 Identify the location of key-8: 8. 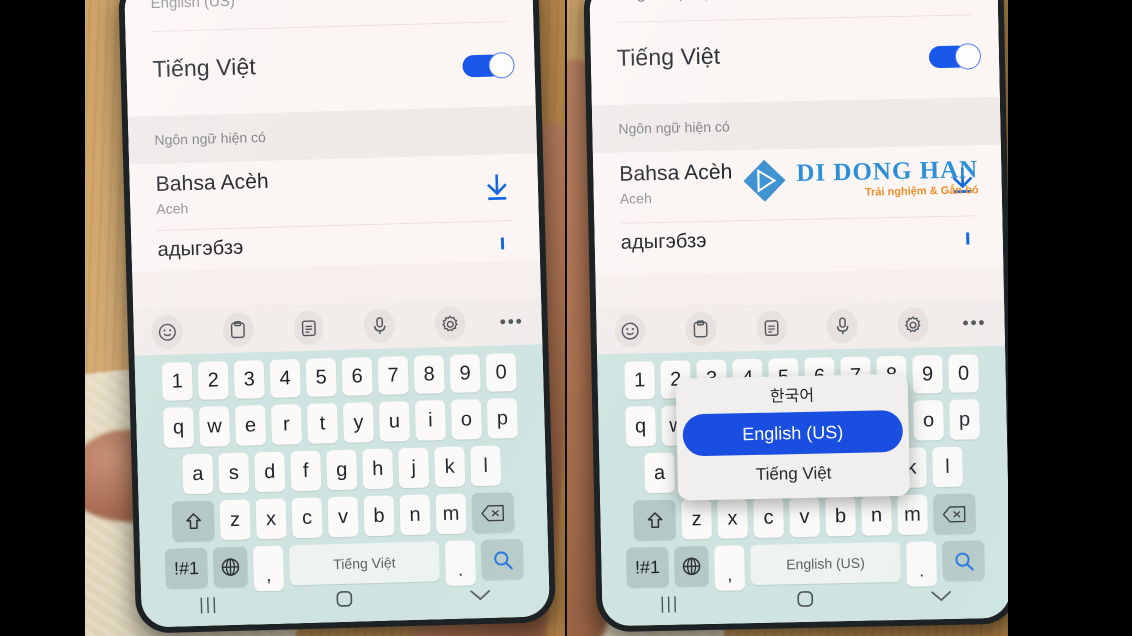
(429, 374).